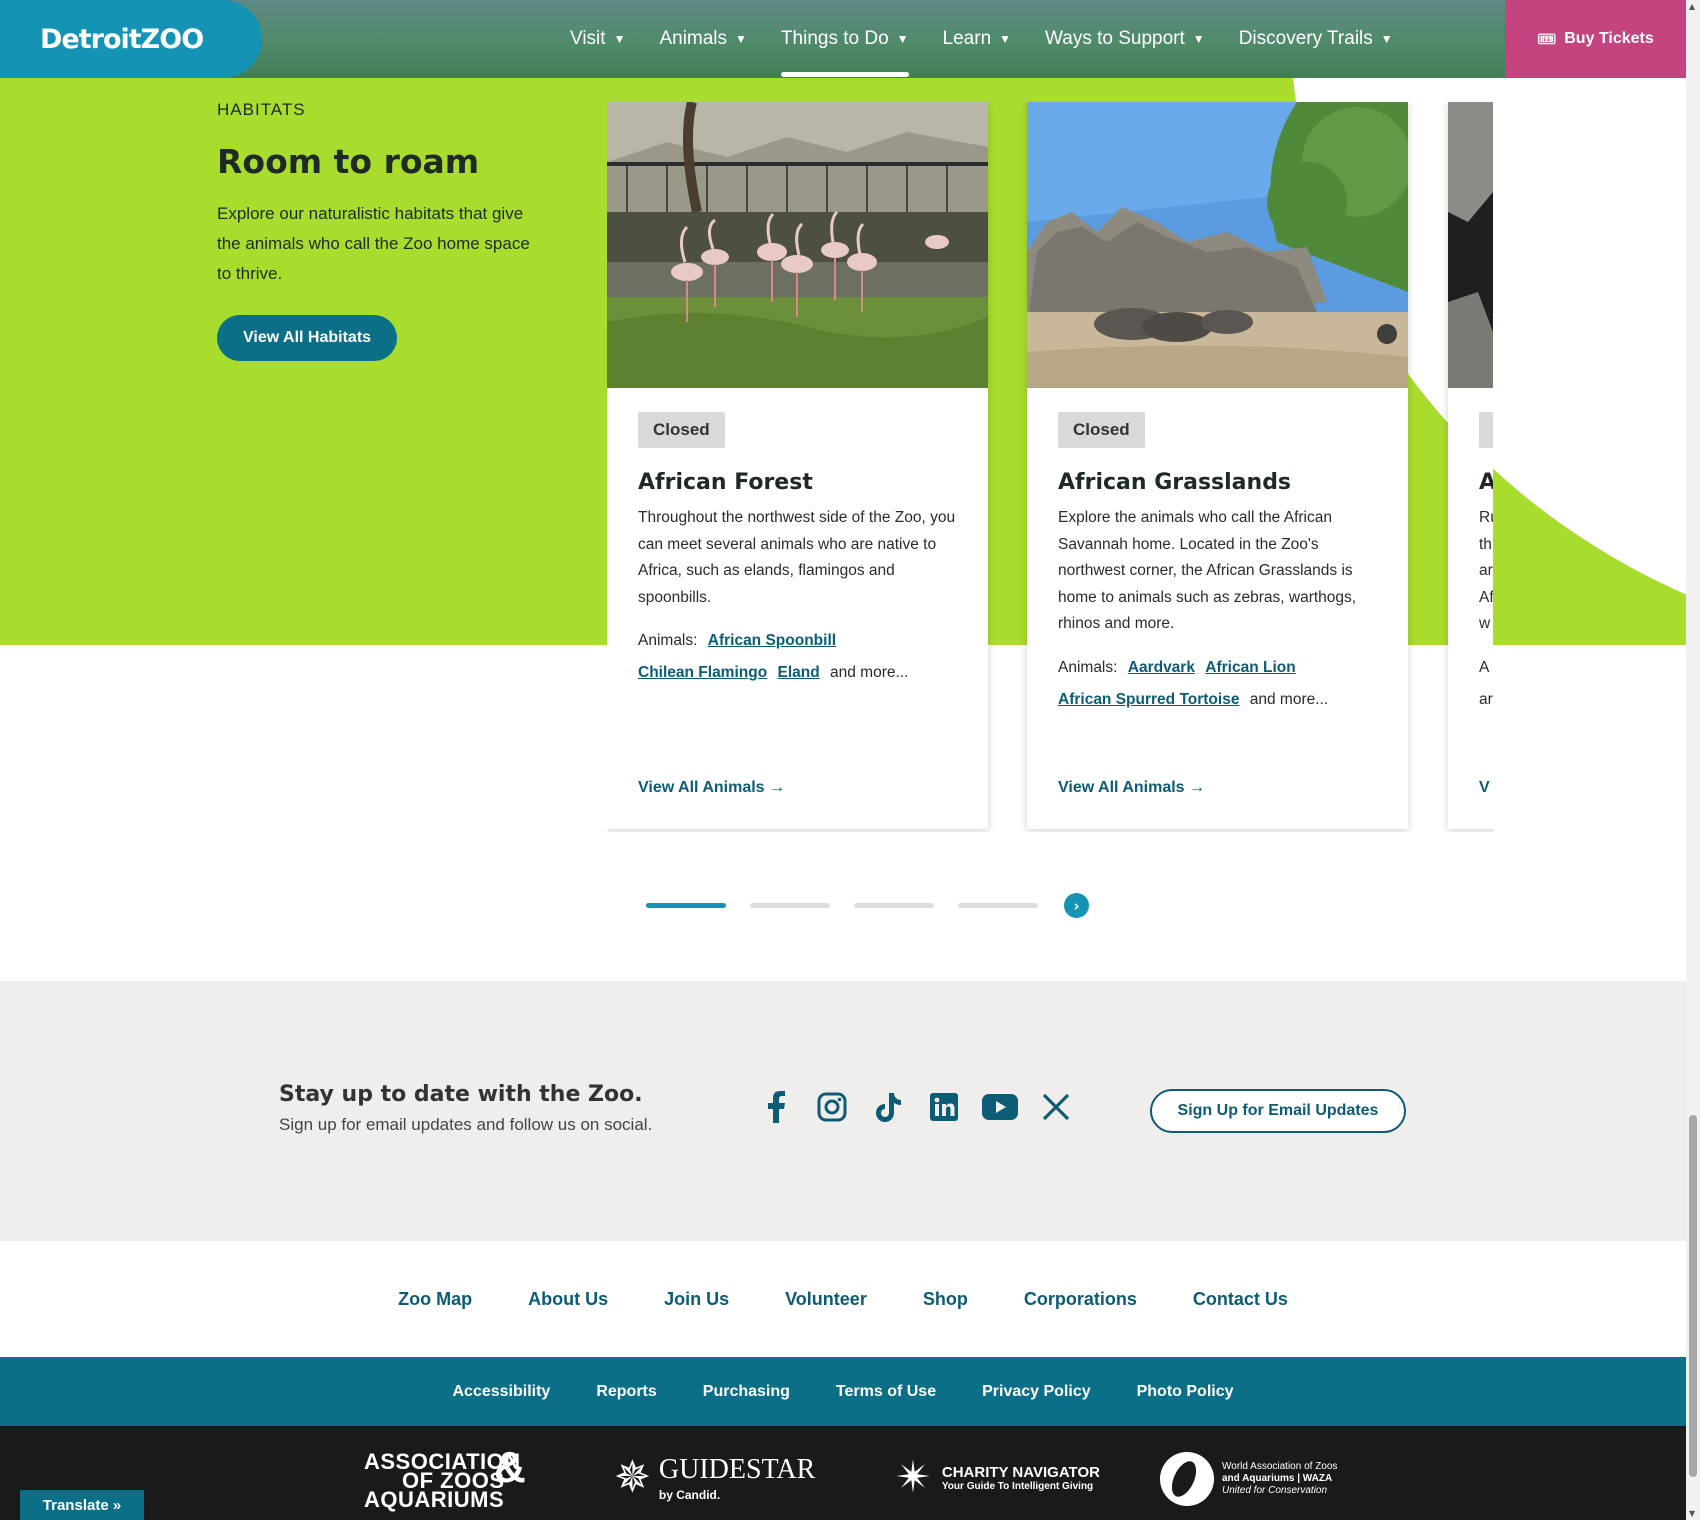 The height and width of the screenshot is (1520, 1700). What do you see at coordinates (568, 1299) in the screenshot?
I see `footer-link-about-us: About Us` at bounding box center [568, 1299].